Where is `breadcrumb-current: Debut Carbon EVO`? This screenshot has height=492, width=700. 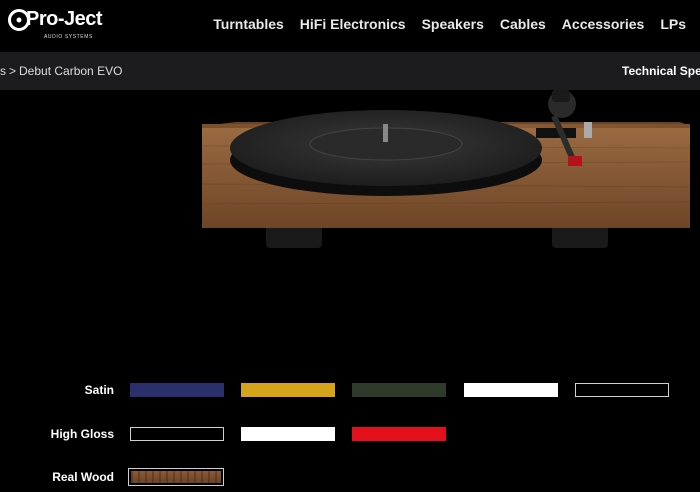 breadcrumb-current: Debut Carbon EVO is located at coordinates (71, 71).